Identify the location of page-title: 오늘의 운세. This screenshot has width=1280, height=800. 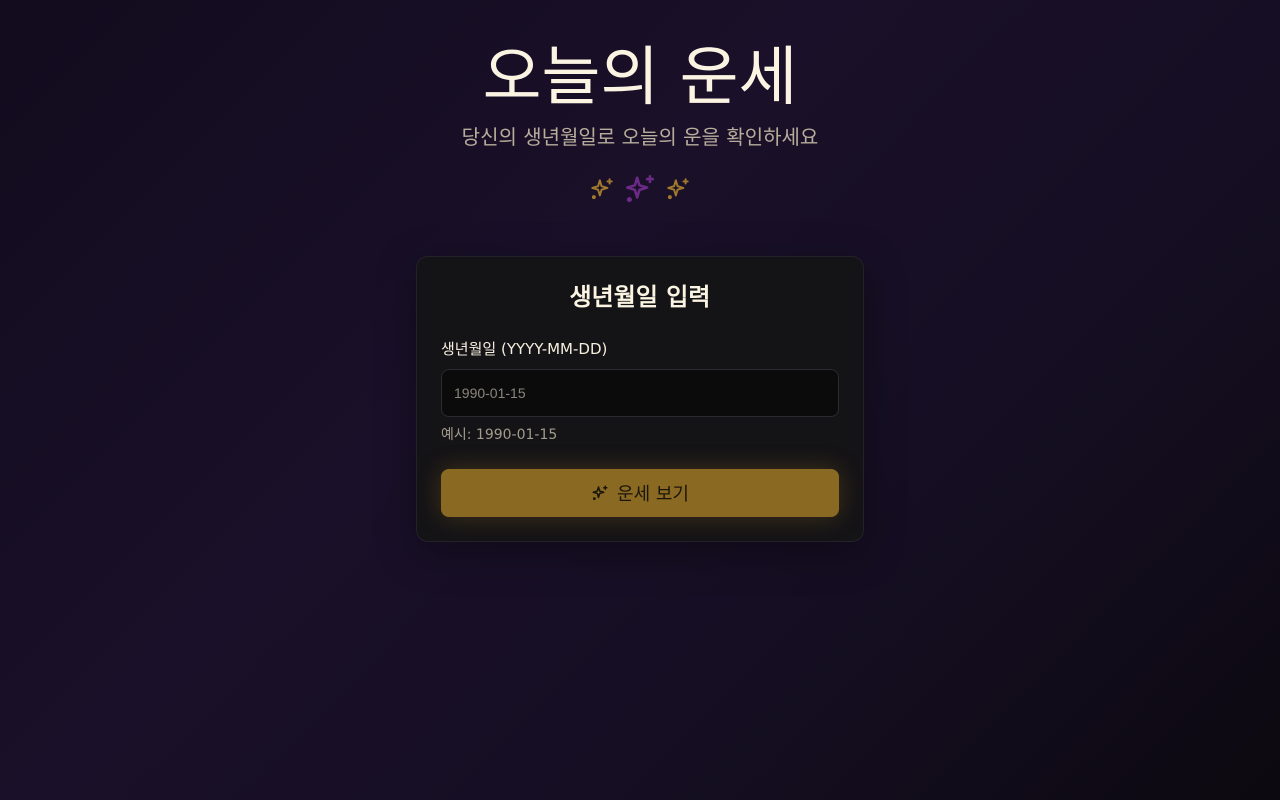
(640, 78).